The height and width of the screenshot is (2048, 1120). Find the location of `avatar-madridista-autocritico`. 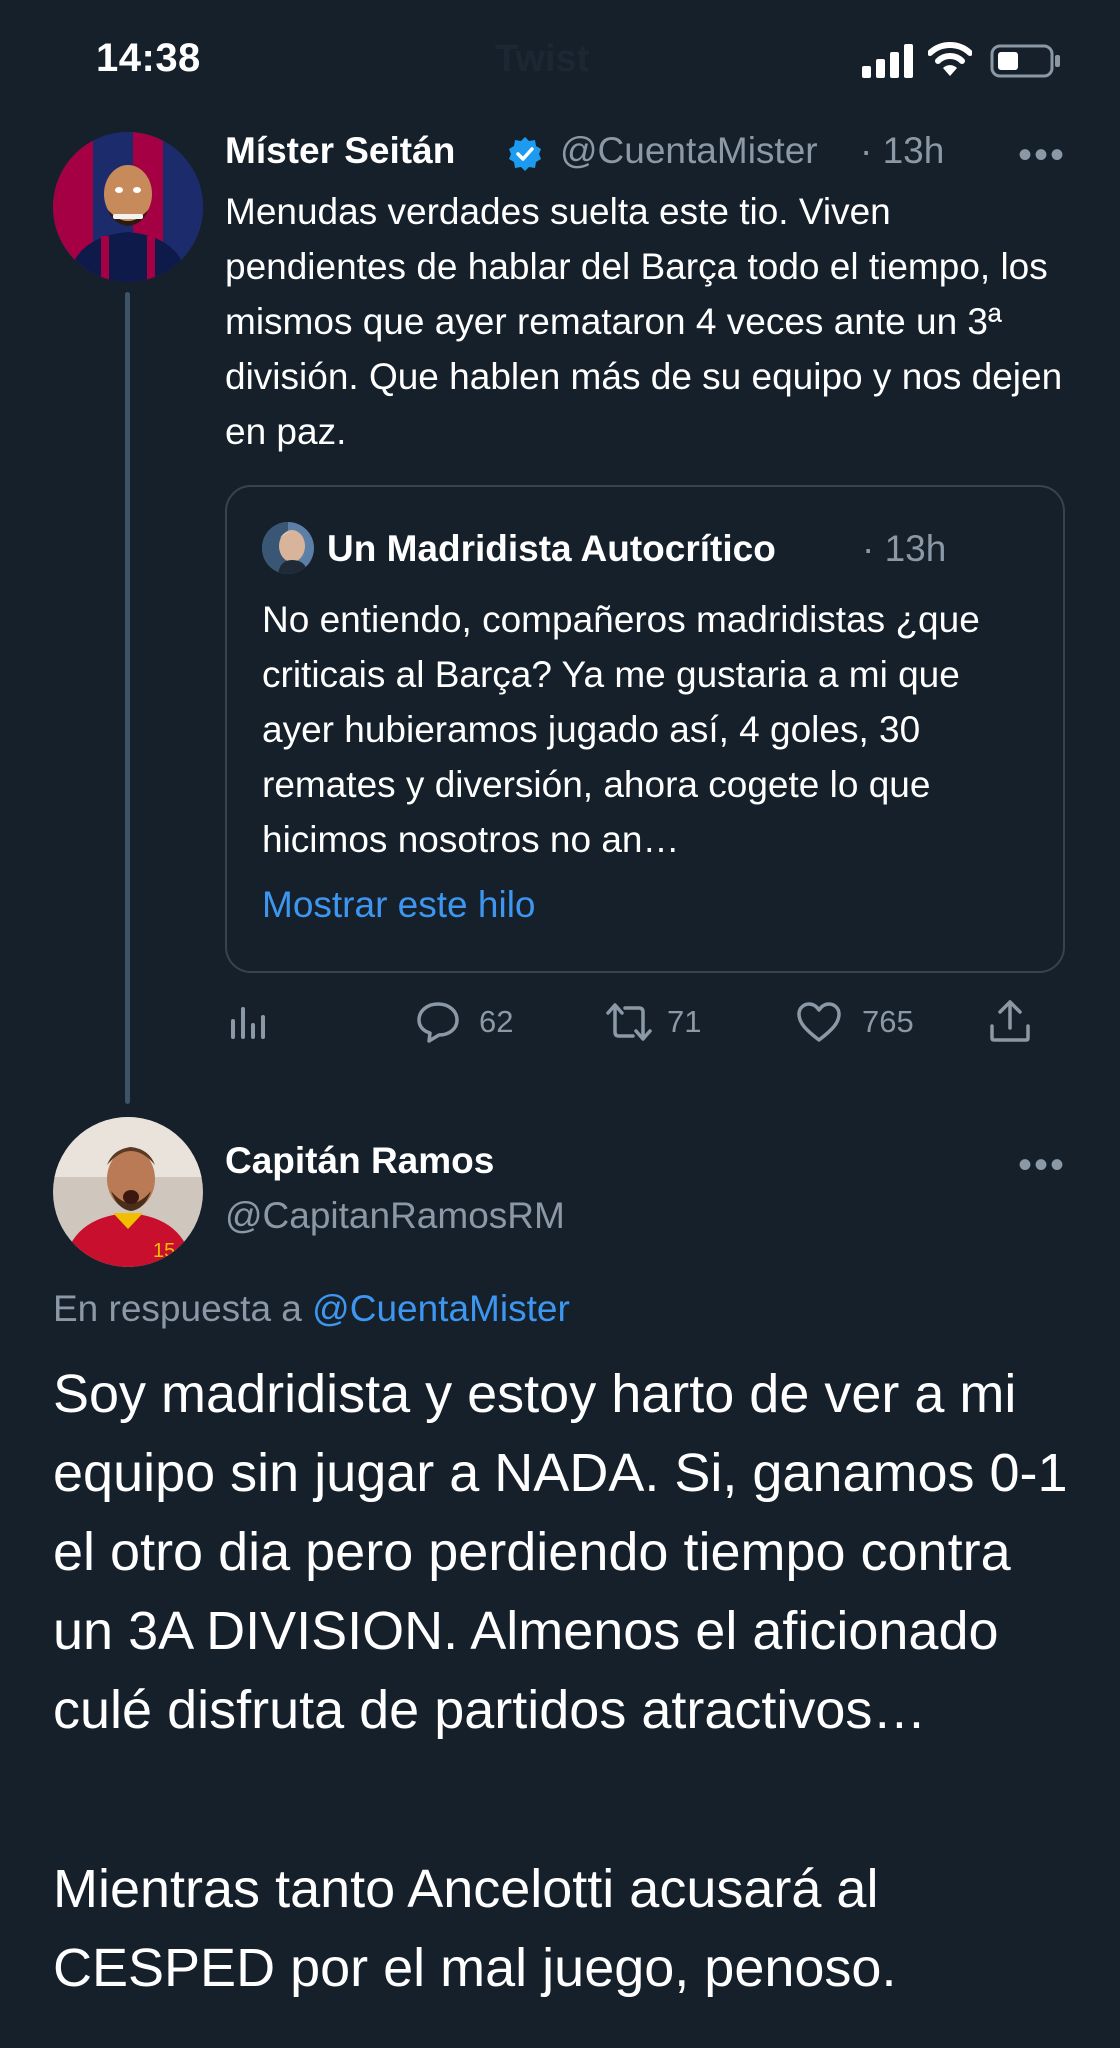

avatar-madridista-autocritico is located at coordinates (288, 548).